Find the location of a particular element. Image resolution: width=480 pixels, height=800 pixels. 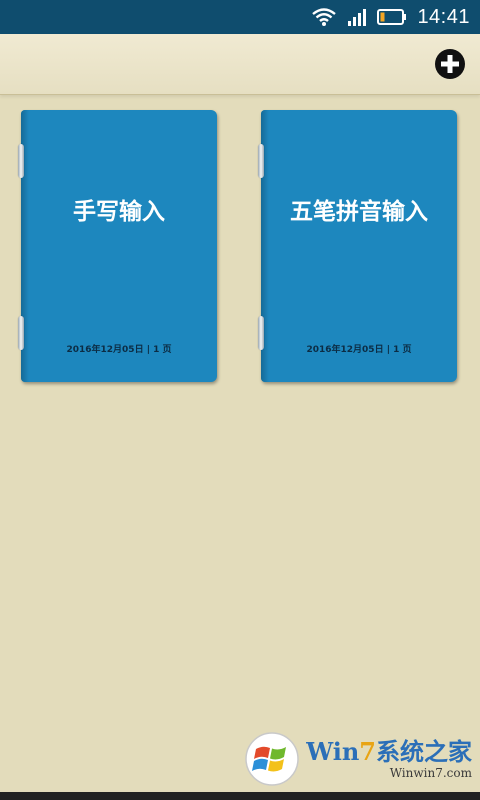

battery-icon is located at coordinates (392, 17).